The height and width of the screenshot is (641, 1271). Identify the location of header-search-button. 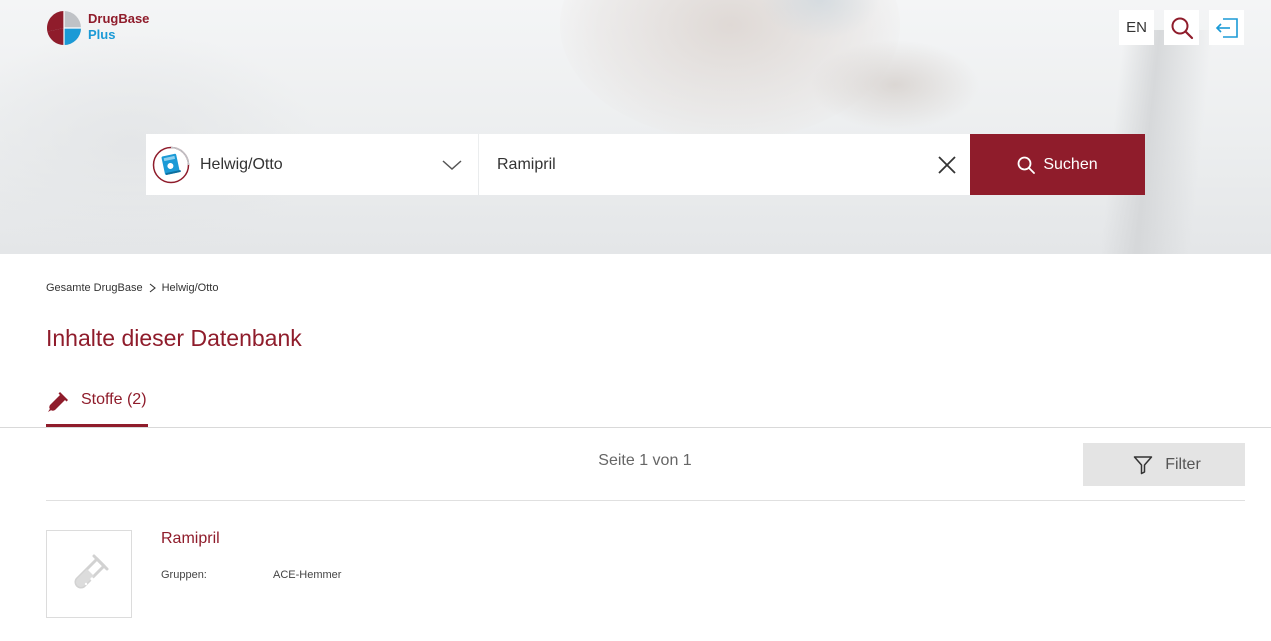
(1181, 27).